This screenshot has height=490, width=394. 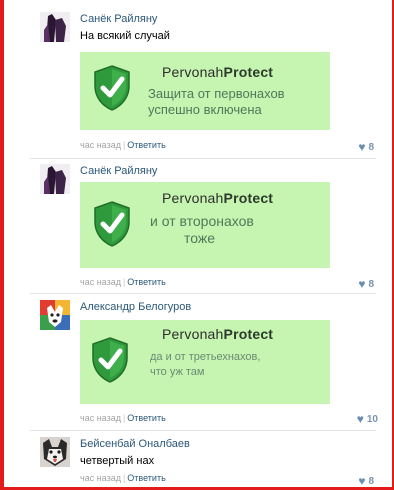 What do you see at coordinates (205, 109) in the screenshot?
I see `card-line-2: успешно включена` at bounding box center [205, 109].